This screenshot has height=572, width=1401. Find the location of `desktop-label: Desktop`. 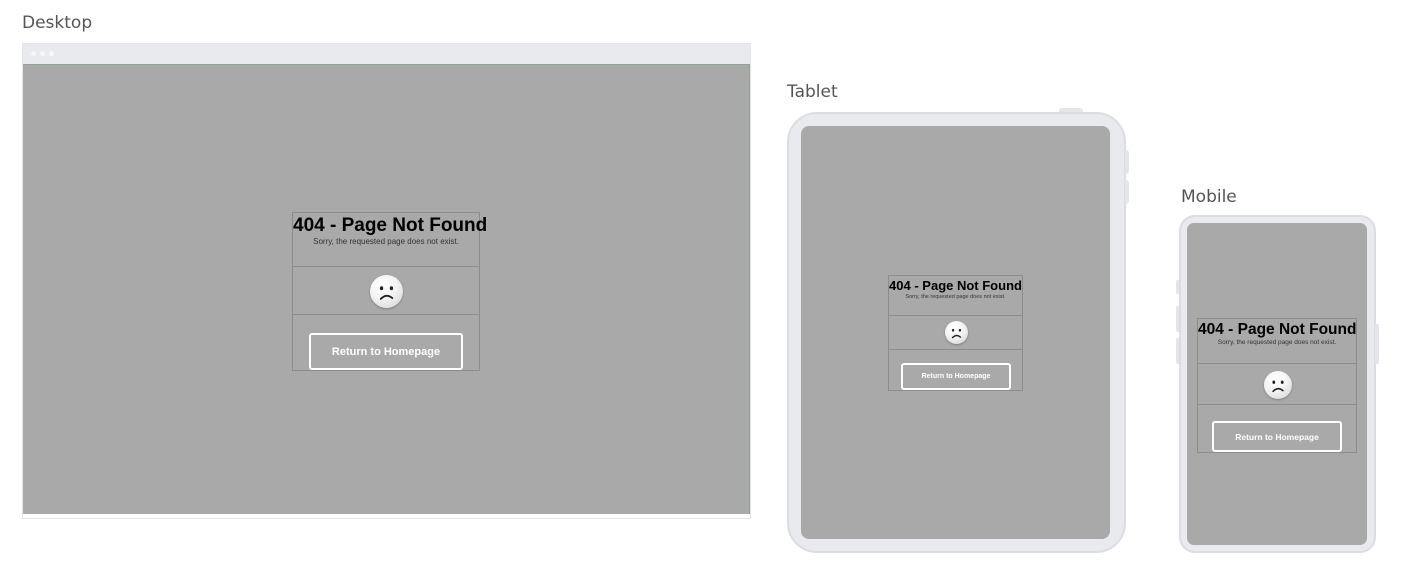

desktop-label: Desktop is located at coordinates (57, 23).